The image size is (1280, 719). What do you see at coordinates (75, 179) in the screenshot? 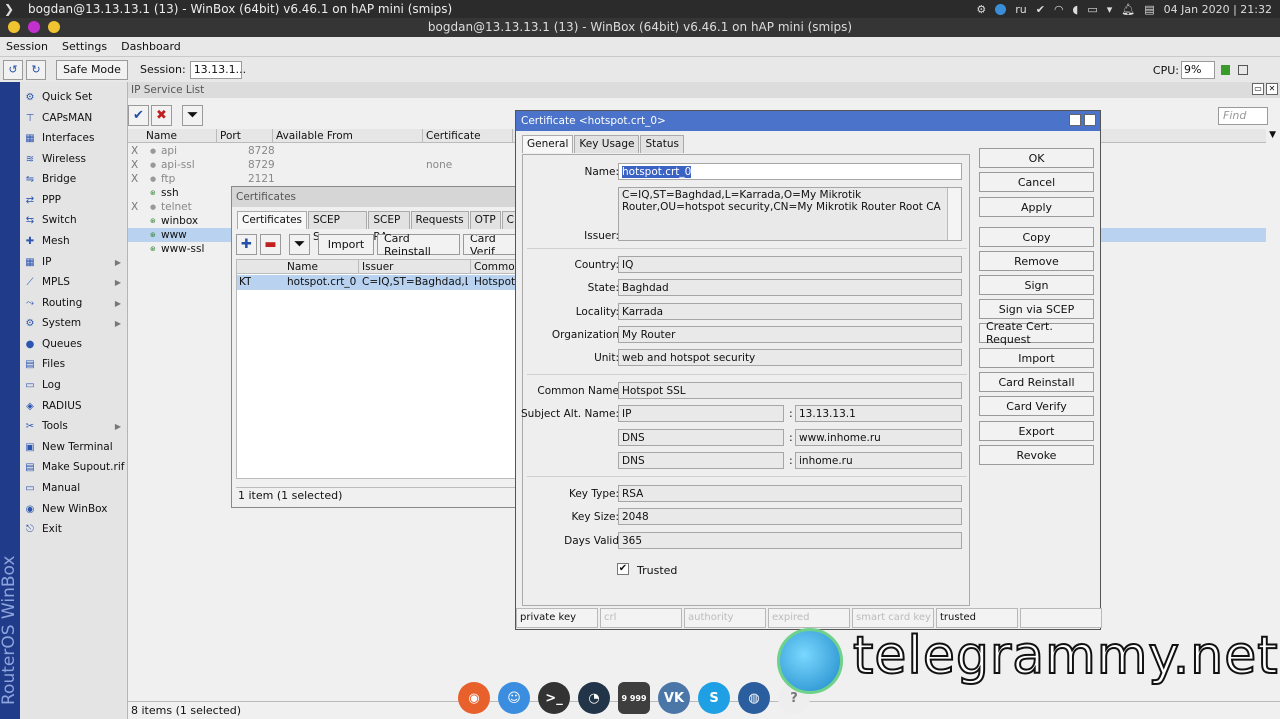
I see `sidebar-item-bridge: ⇋ Bridge` at bounding box center [75, 179].